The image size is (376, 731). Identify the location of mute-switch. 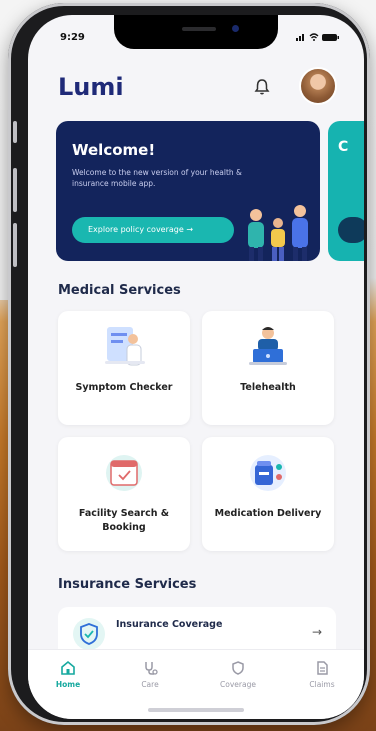
(15, 132).